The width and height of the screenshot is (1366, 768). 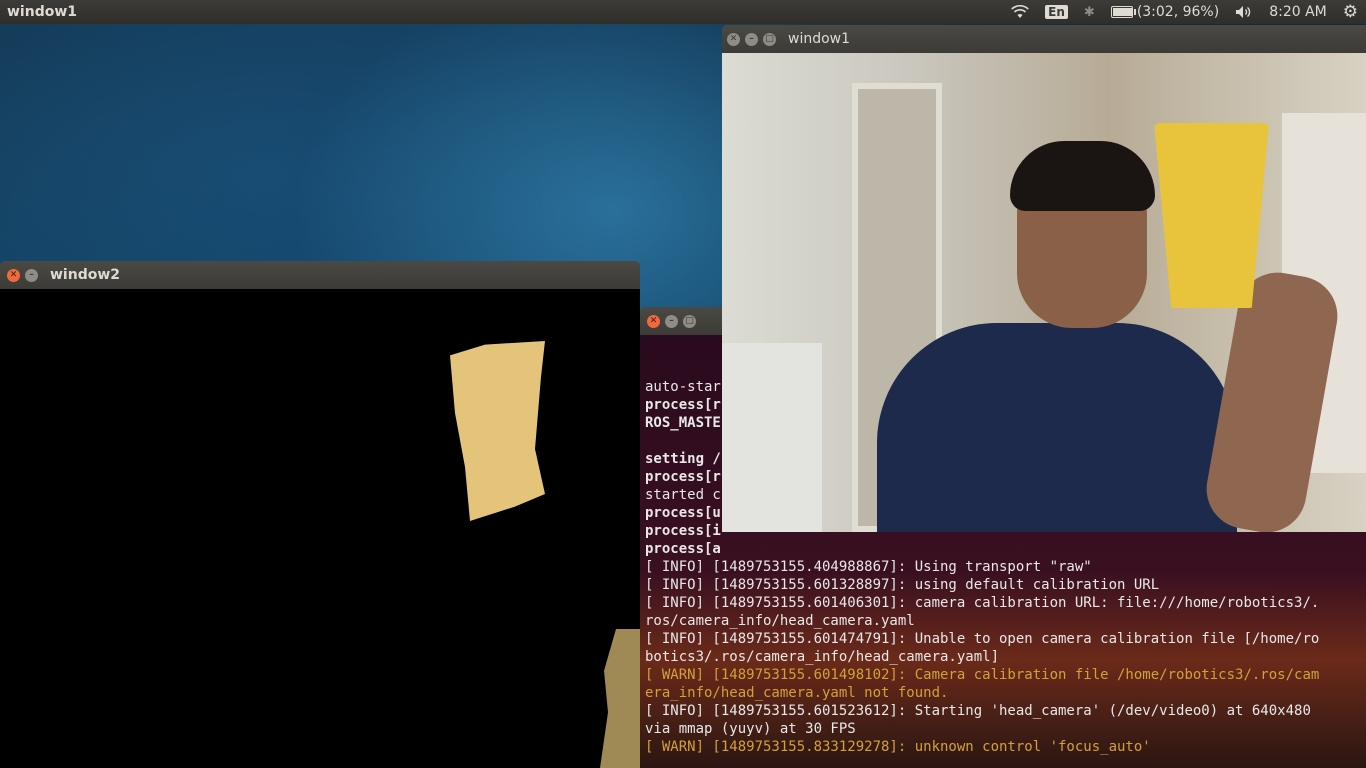 I want to click on person-shirt, so click(x=1057, y=427).